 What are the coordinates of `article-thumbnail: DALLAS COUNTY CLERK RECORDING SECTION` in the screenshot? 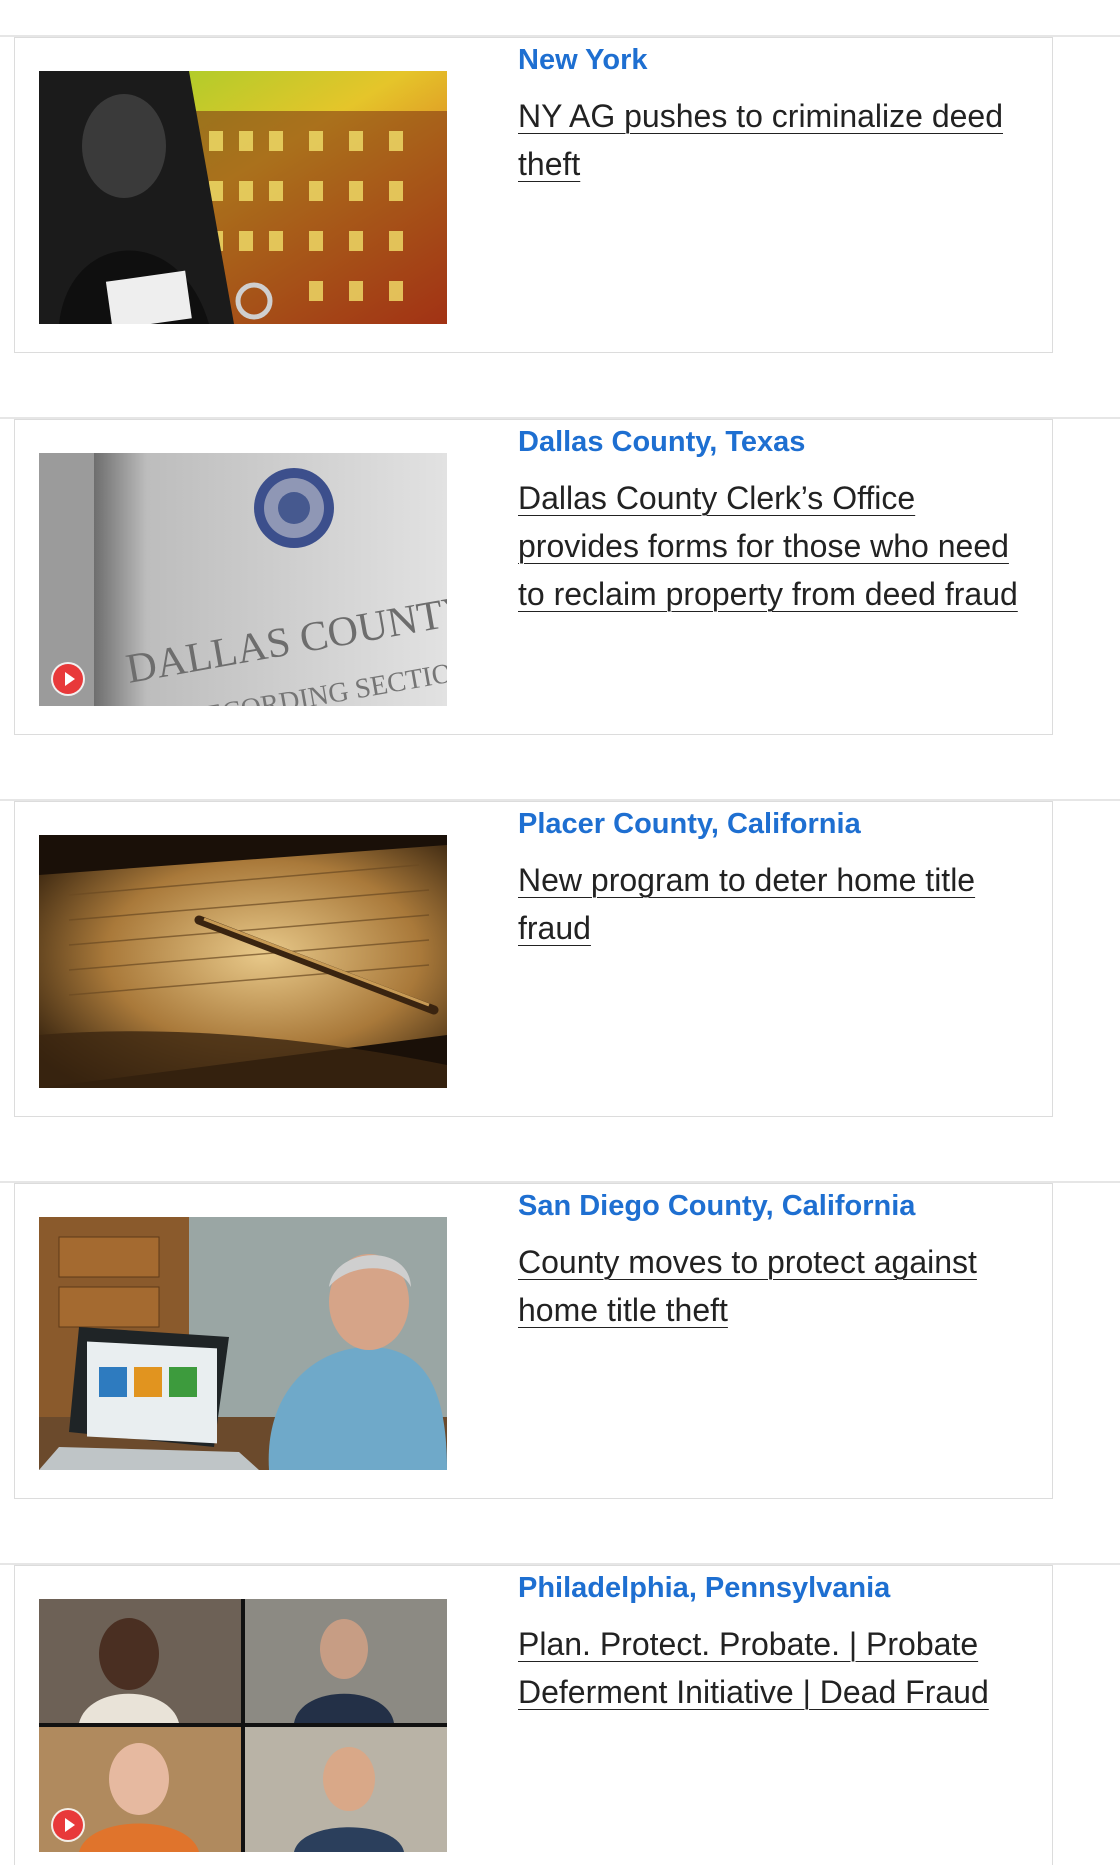 It's located at (243, 579).